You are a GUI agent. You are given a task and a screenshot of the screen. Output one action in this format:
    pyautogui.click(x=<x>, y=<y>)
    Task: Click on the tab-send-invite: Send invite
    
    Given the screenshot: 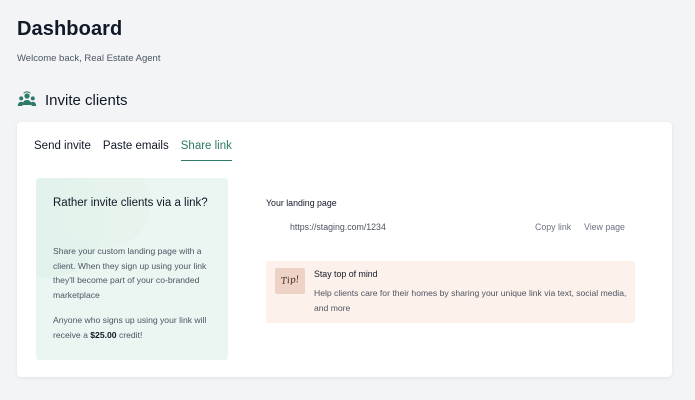 What is the action you would take?
    pyautogui.click(x=62, y=150)
    